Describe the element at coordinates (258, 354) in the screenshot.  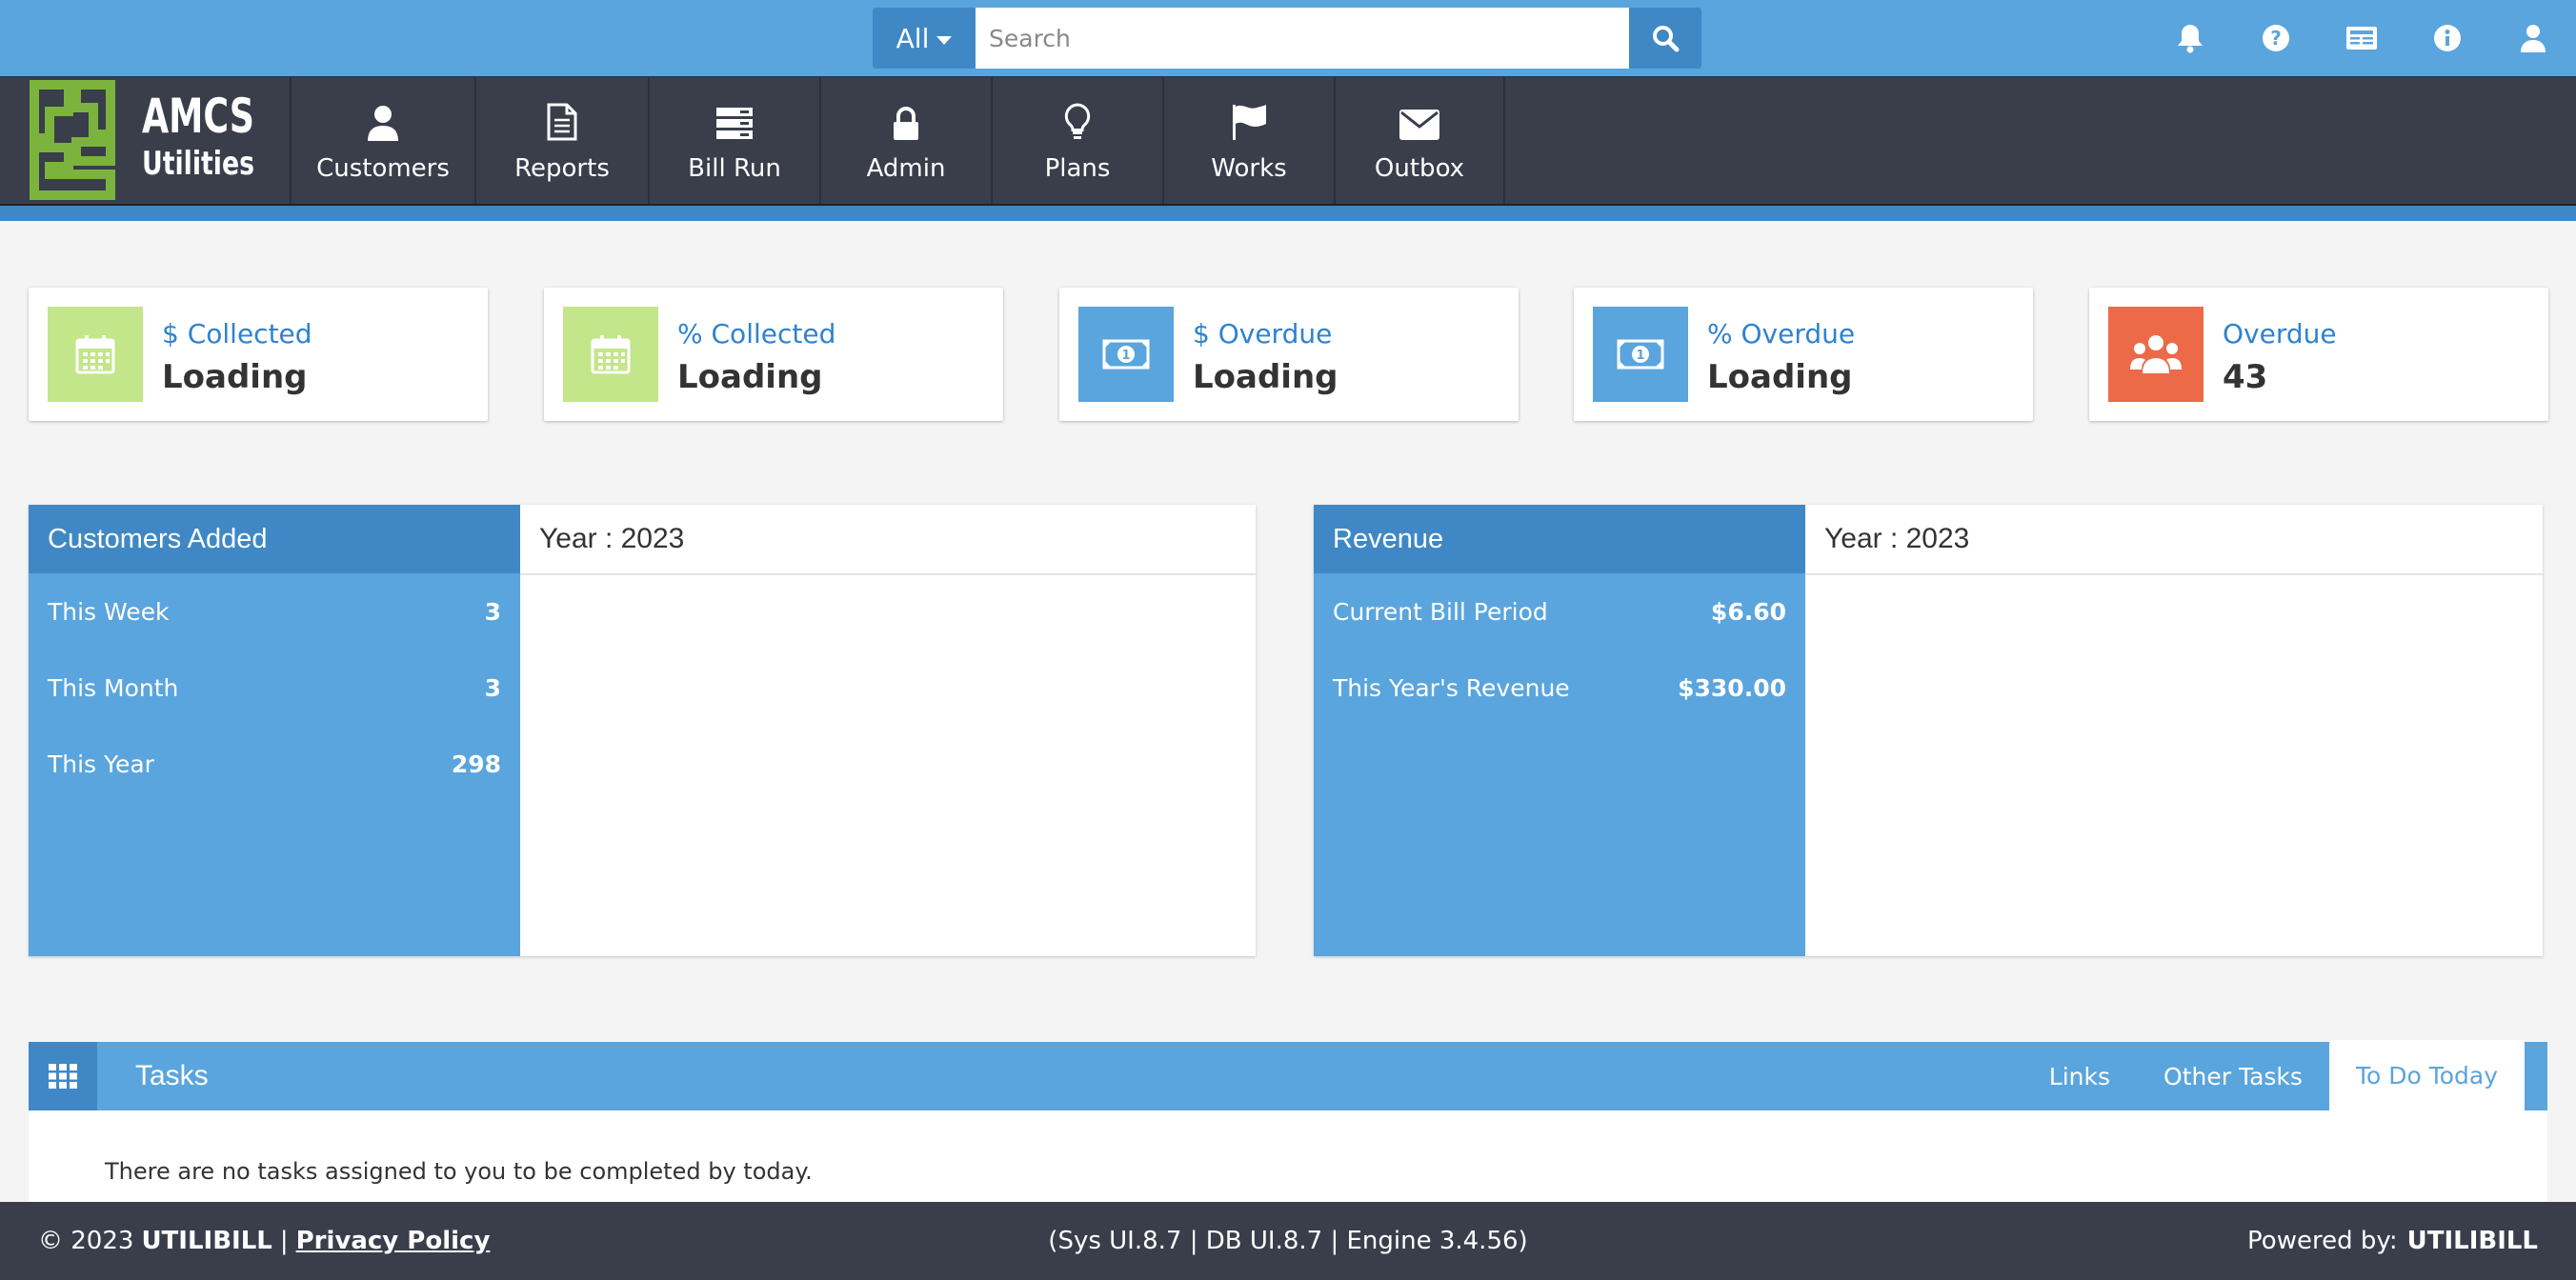
I see `stat-card-dollar-collected: $ Collected Loading` at that location.